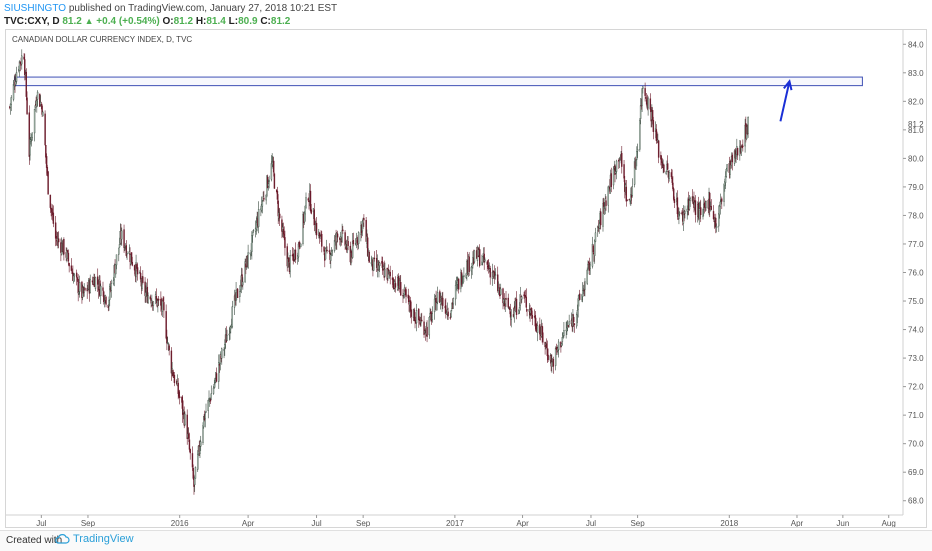 The width and height of the screenshot is (932, 551). I want to click on brand-name: TradingView, so click(103, 539).